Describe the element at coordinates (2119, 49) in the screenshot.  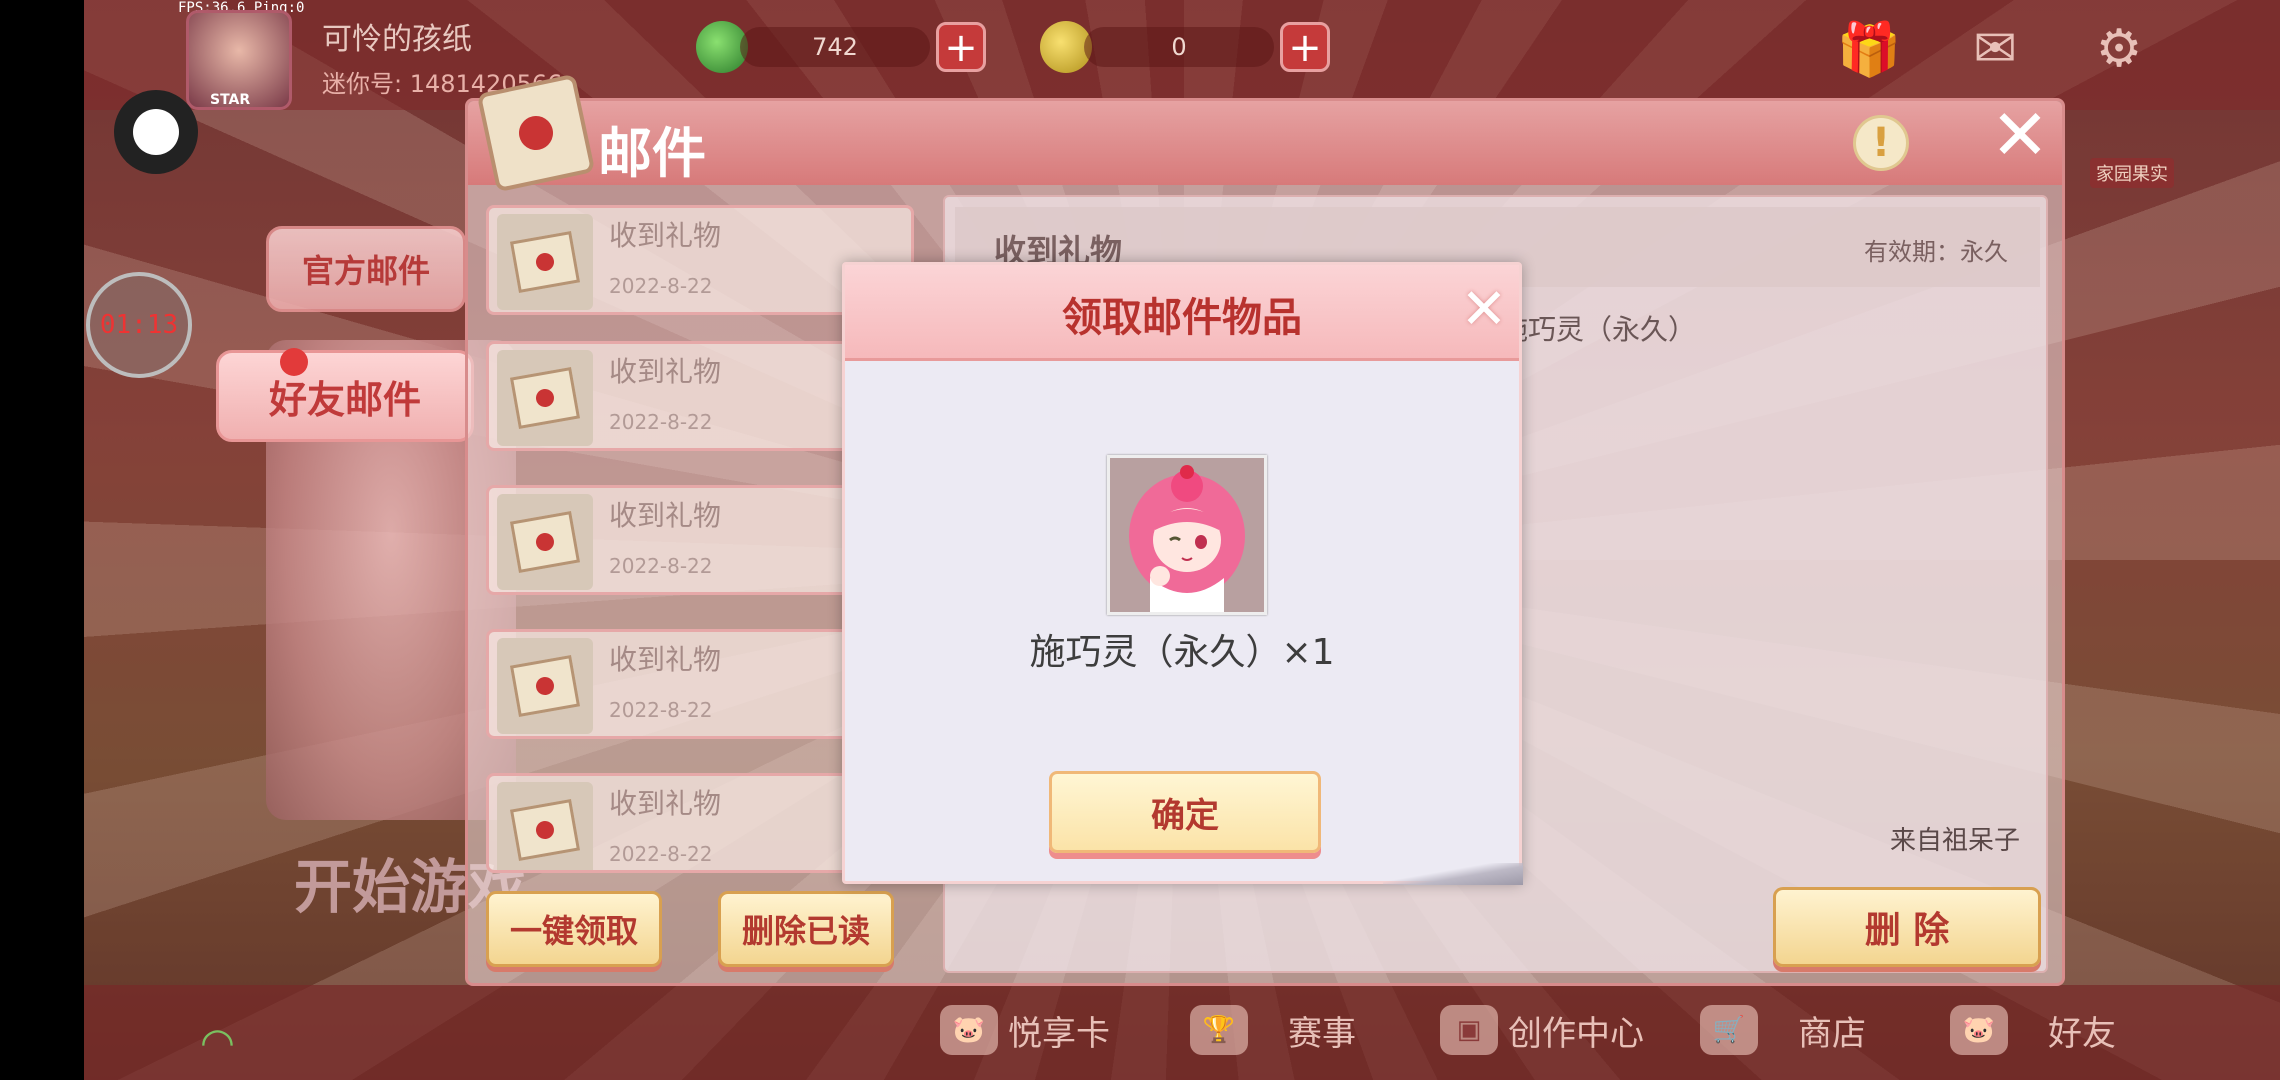
I see `settings-gear-icon: ⚙` at that location.